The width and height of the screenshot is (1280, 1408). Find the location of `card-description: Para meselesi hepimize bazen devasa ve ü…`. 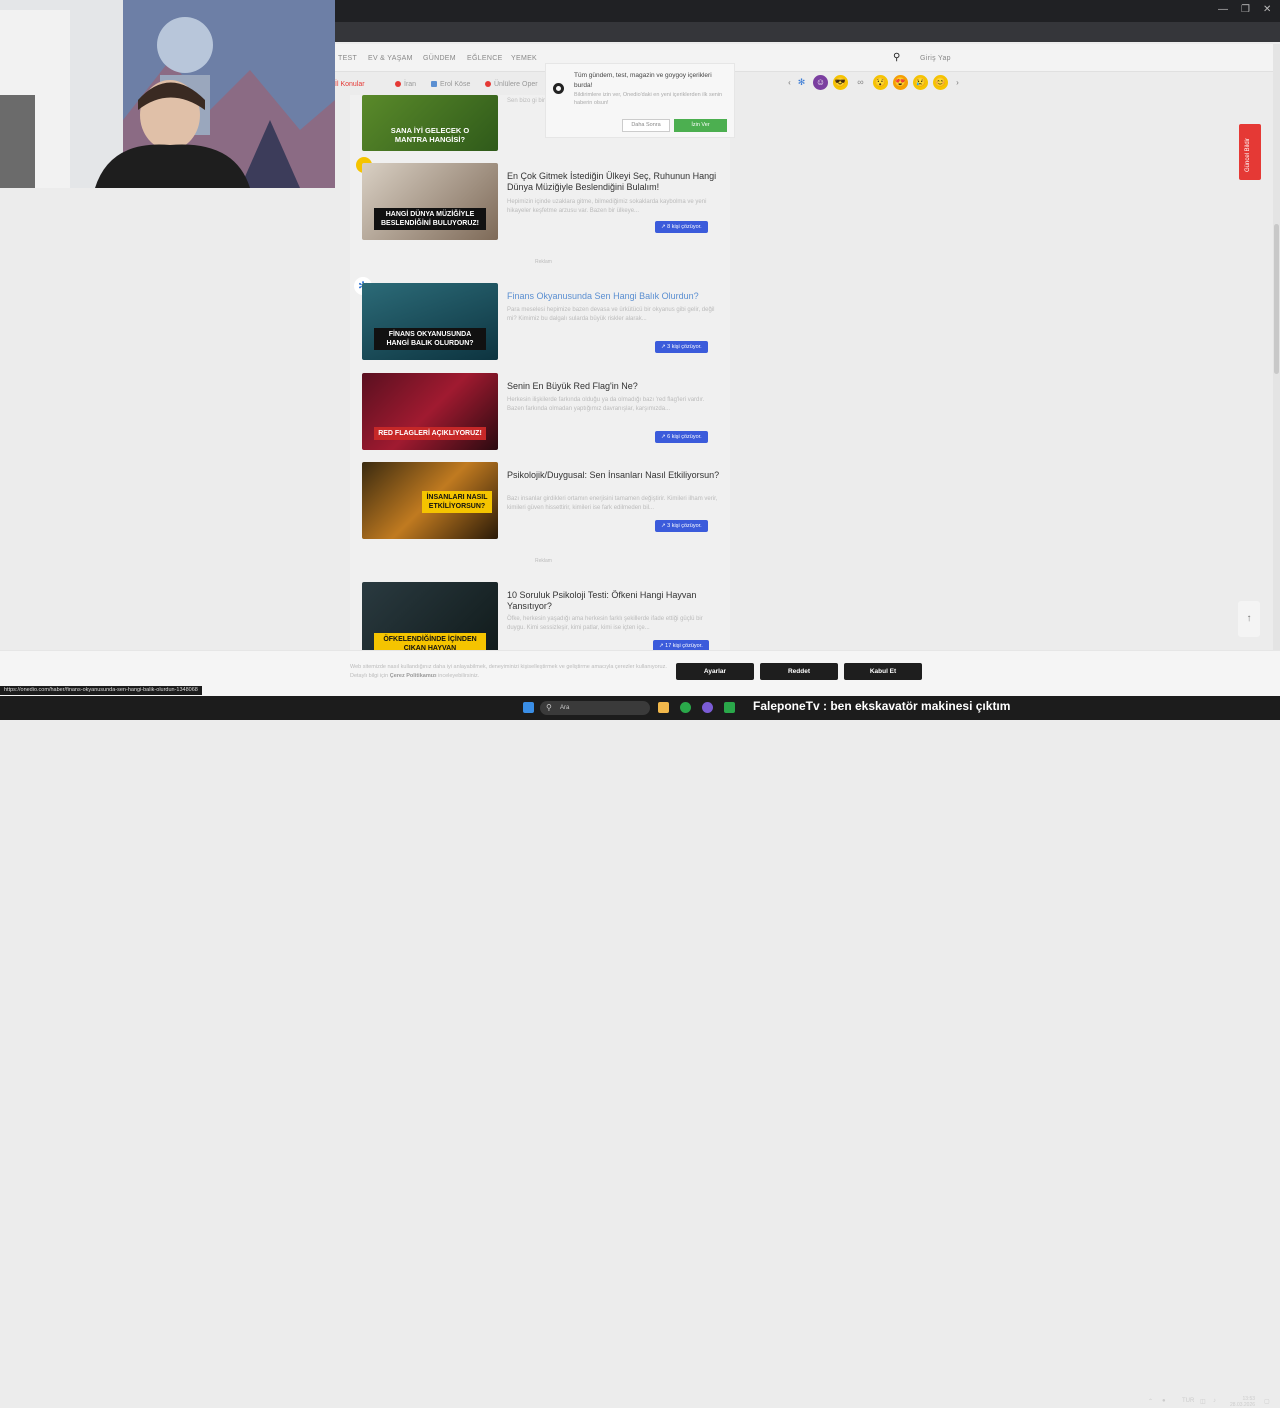

card-description: Para meselesi hepimize bazen devasa ve ü… is located at coordinates (611, 314).